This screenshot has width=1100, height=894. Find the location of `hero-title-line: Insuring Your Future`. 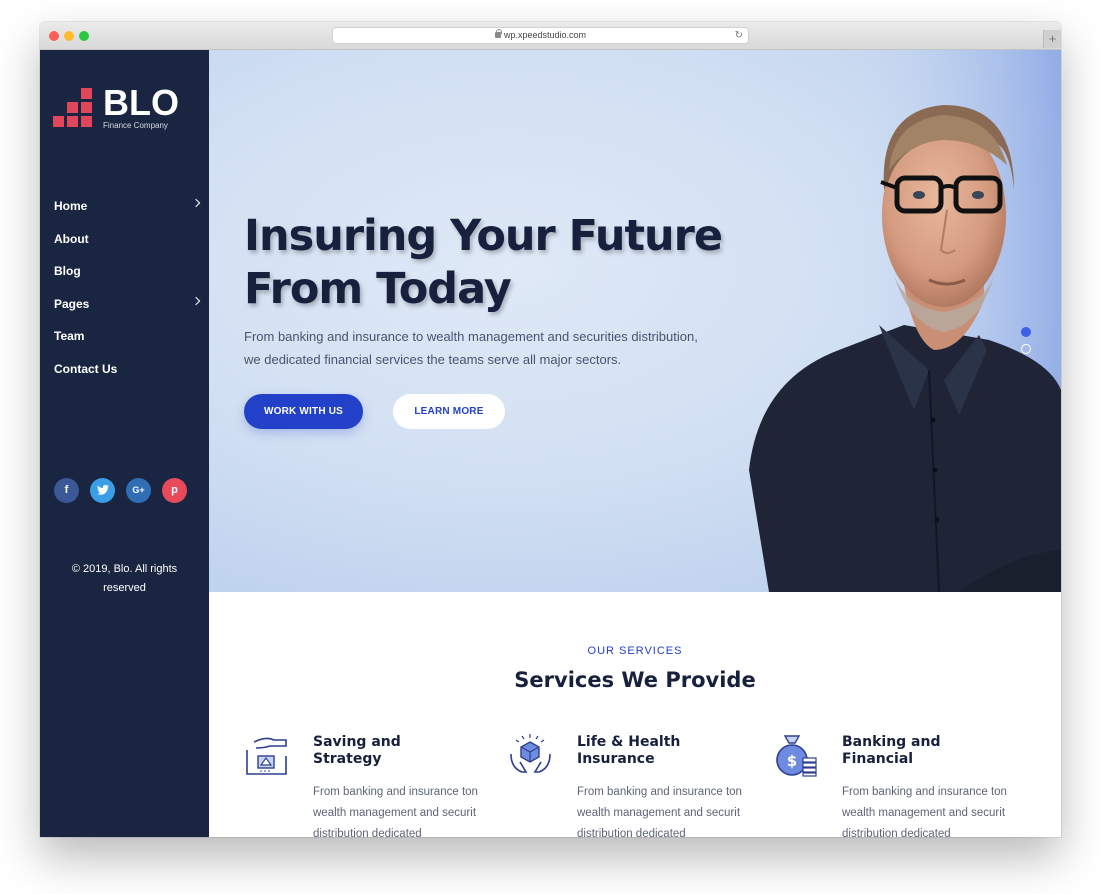

hero-title-line: Insuring Your Future is located at coordinates (483, 236).